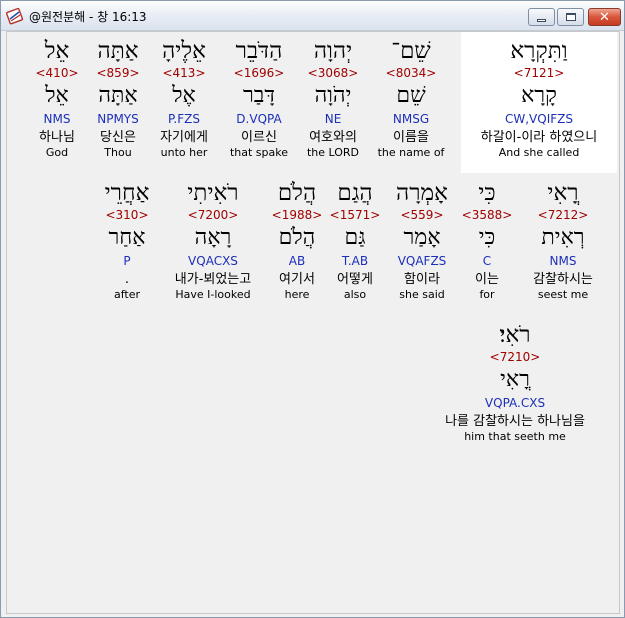 The width and height of the screenshot is (625, 618). Describe the element at coordinates (539, 152) in the screenshot. I see `english-gloss: And she called` at that location.